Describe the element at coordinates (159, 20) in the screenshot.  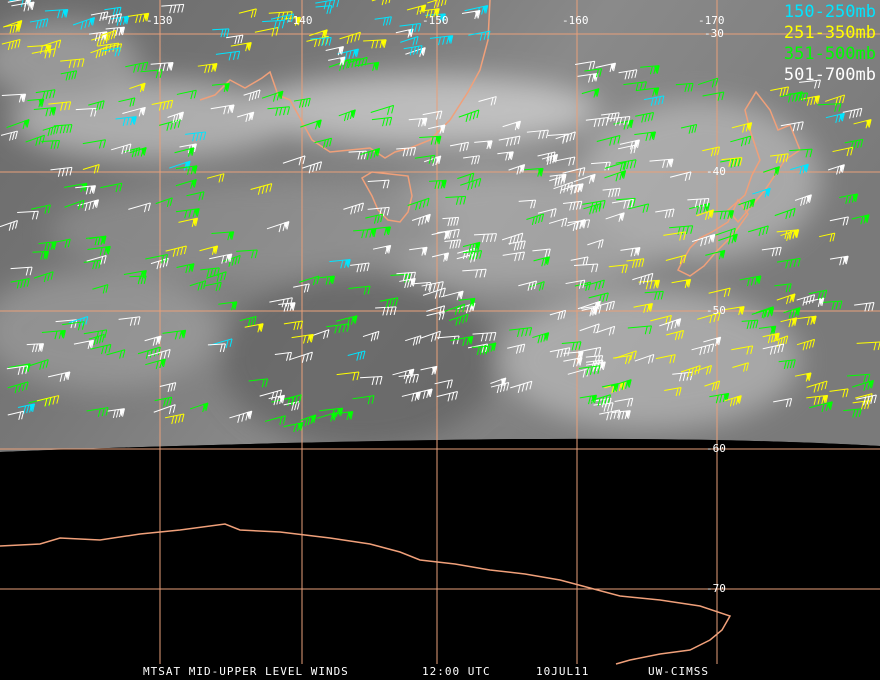
I see `longitude-label: -130` at that location.